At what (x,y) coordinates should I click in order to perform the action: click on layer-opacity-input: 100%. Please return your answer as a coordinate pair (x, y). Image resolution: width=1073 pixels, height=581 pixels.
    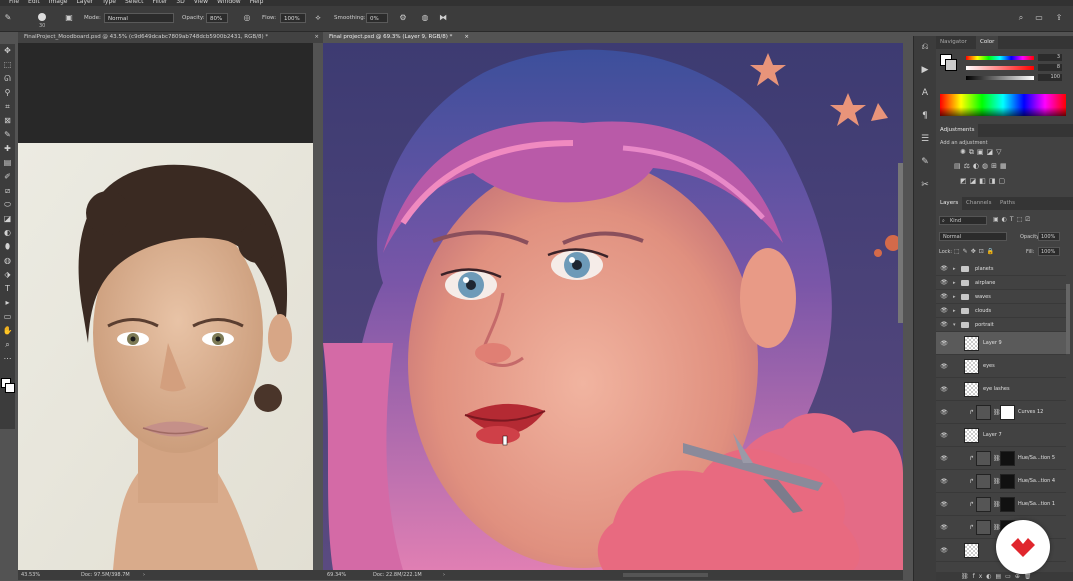
    Looking at the image, I should click on (1049, 236).